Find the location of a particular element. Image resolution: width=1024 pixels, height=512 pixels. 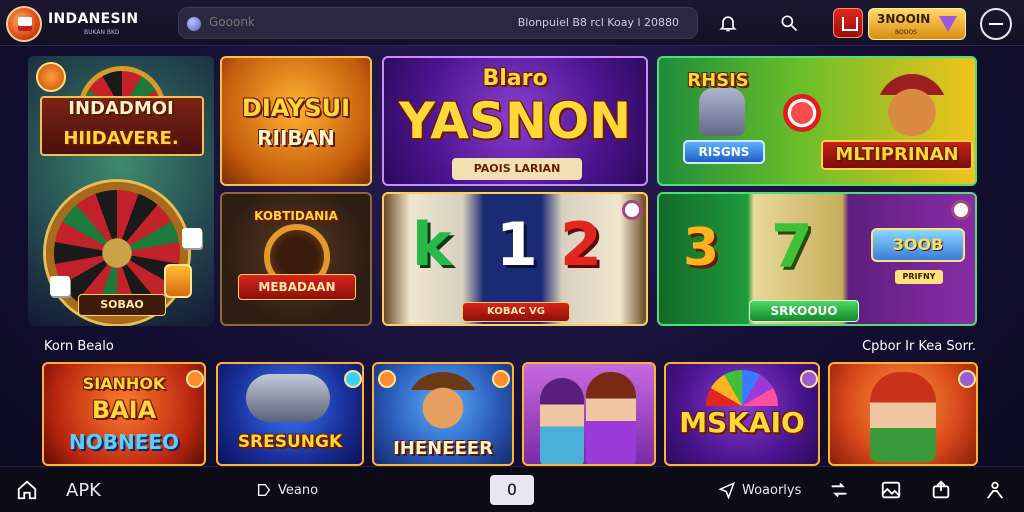

game-tile-slot-reels: k 1 2 KOBAC VG is located at coordinates (515, 259).